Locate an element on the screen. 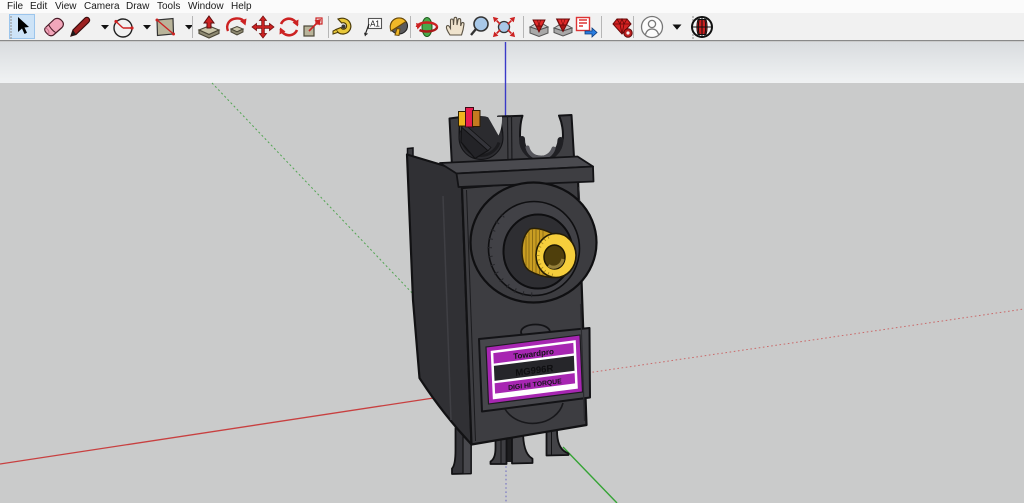  svg-text: A1 is located at coordinates (375, 24).